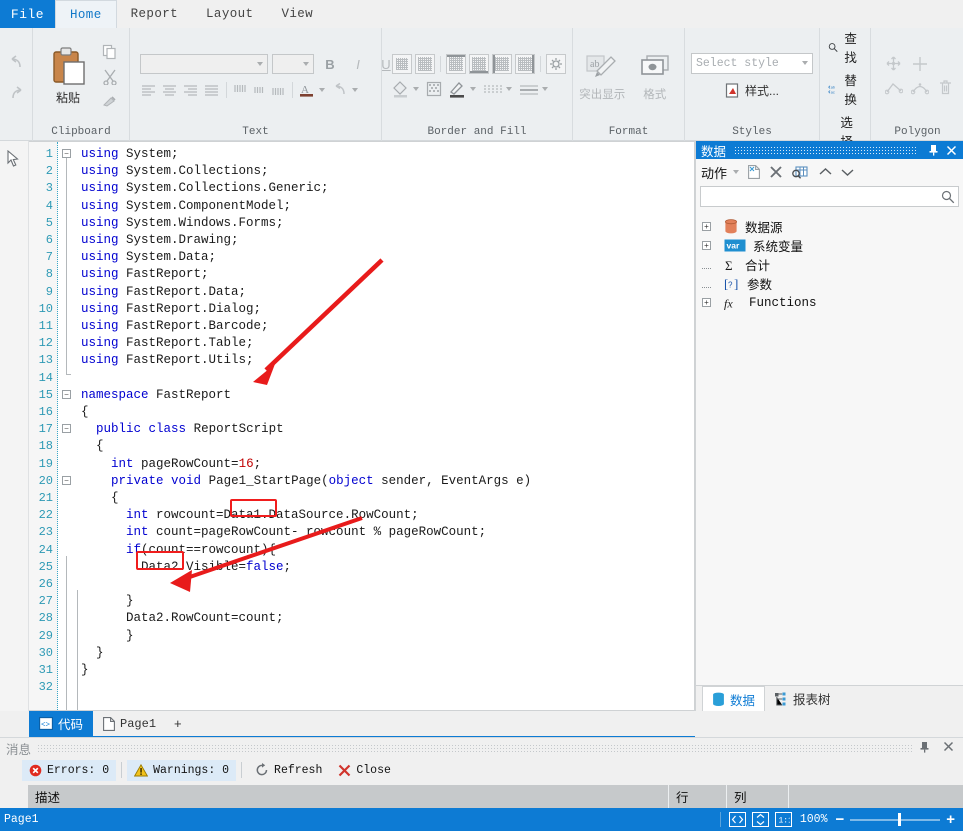  What do you see at coordinates (361, 636) in the screenshot?
I see `code-line: 29 }` at bounding box center [361, 636].